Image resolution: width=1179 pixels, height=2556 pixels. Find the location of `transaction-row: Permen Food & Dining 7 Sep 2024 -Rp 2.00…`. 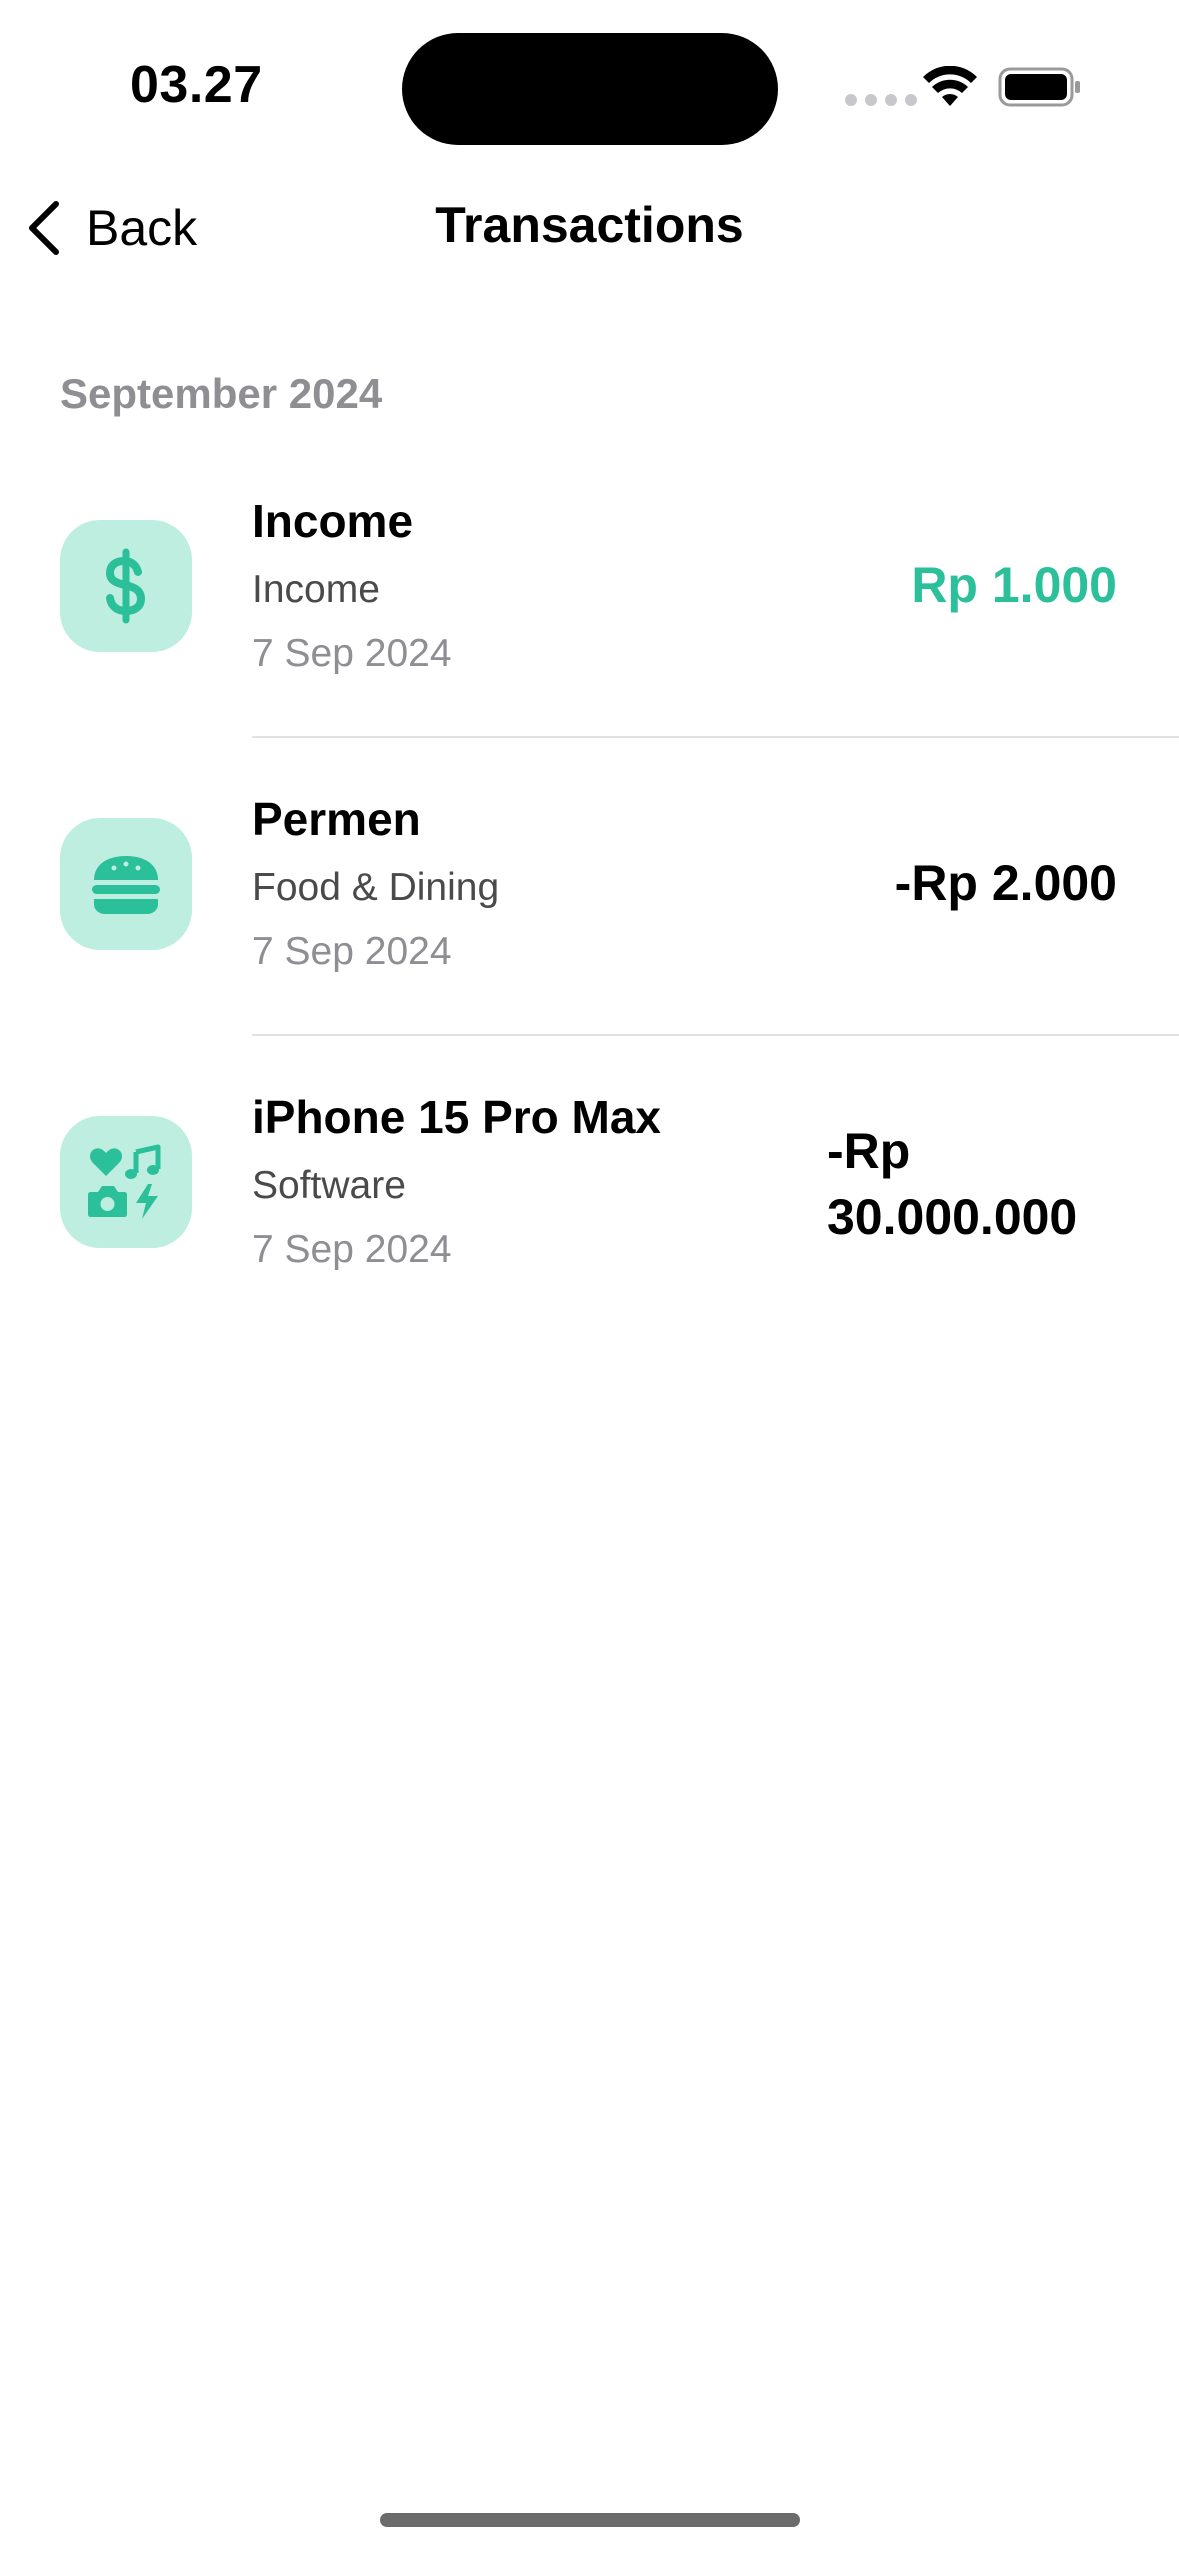

transaction-row: Permen Food & Dining 7 Sep 2024 -Rp 2.00… is located at coordinates (589, 887).